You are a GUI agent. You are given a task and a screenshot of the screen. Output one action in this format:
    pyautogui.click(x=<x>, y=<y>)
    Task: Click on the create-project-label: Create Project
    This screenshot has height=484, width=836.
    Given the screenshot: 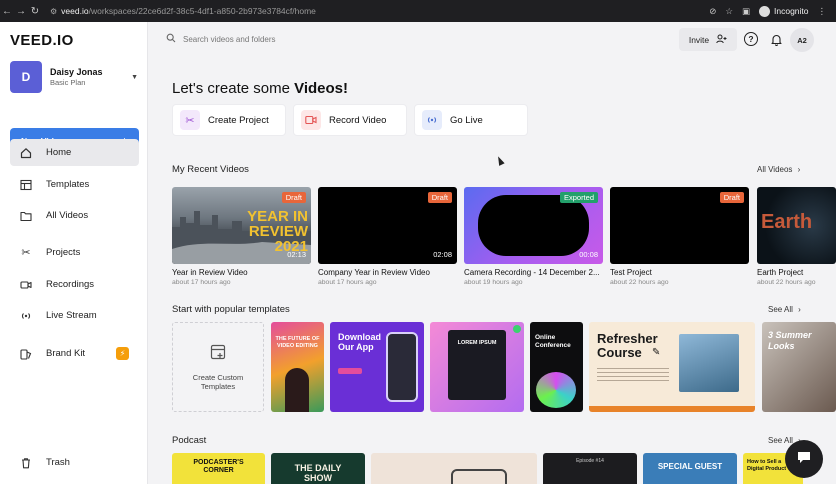 What is the action you would take?
    pyautogui.click(x=238, y=120)
    